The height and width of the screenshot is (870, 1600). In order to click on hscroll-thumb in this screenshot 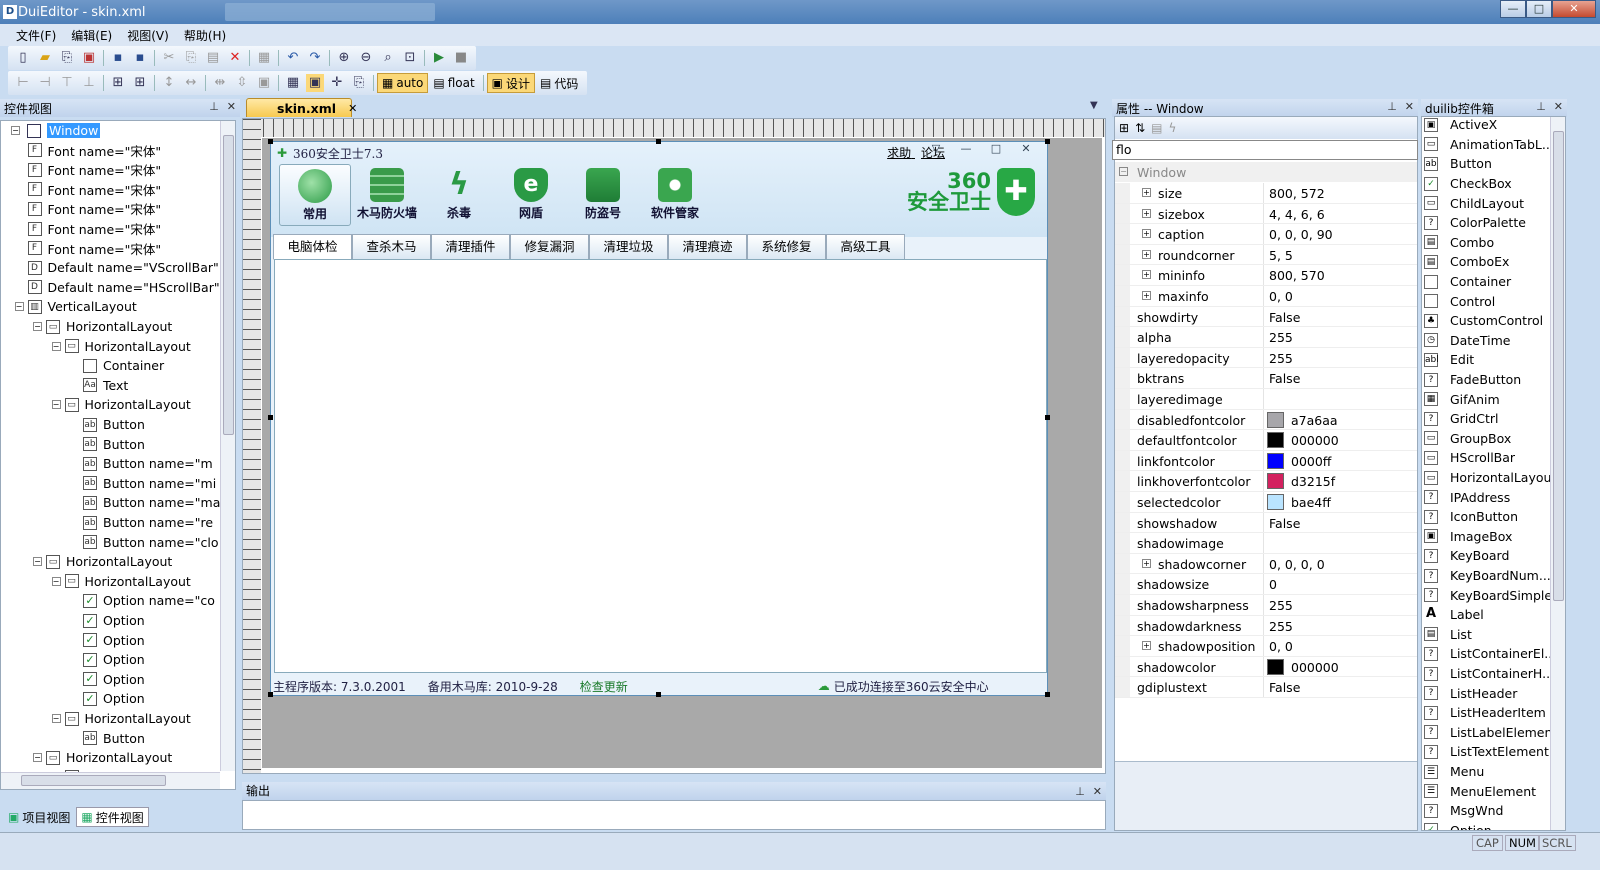, I will do `click(93, 780)`.